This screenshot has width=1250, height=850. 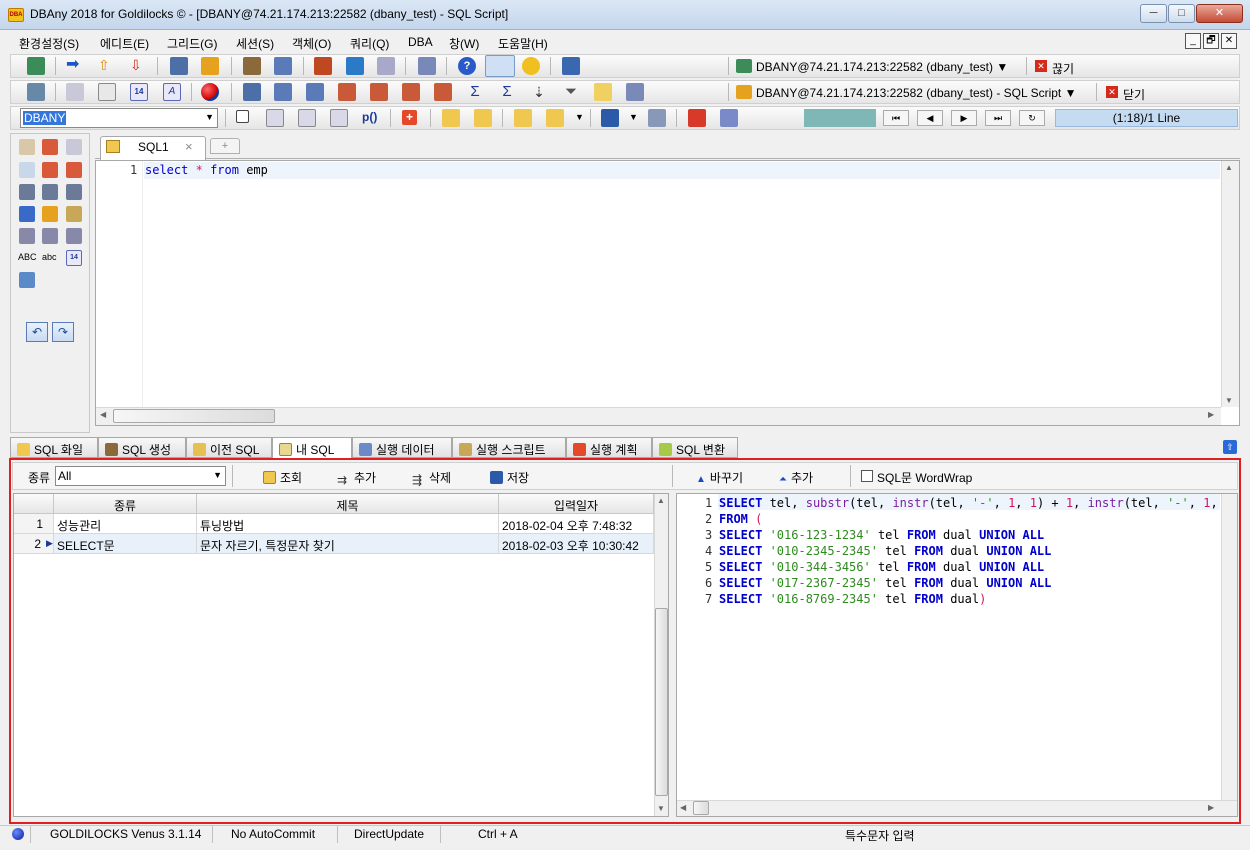 I want to click on type-filter-combo: All ▼, so click(x=140, y=476).